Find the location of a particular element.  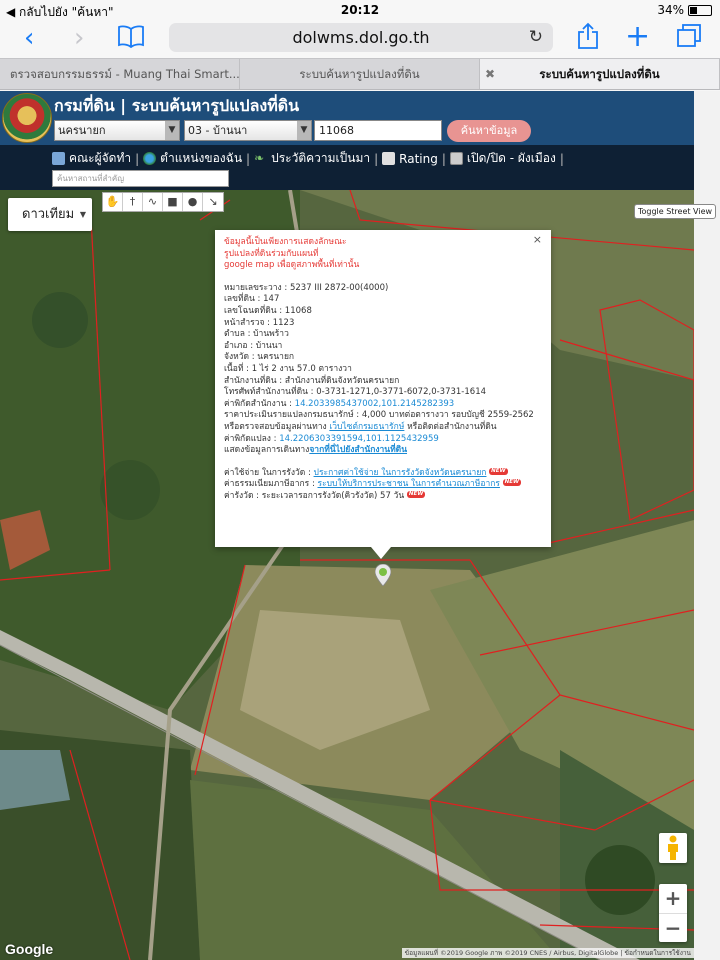

survey-fee-label: ค่าใช้จ่าย ในการรังวัด : is located at coordinates (269, 472).